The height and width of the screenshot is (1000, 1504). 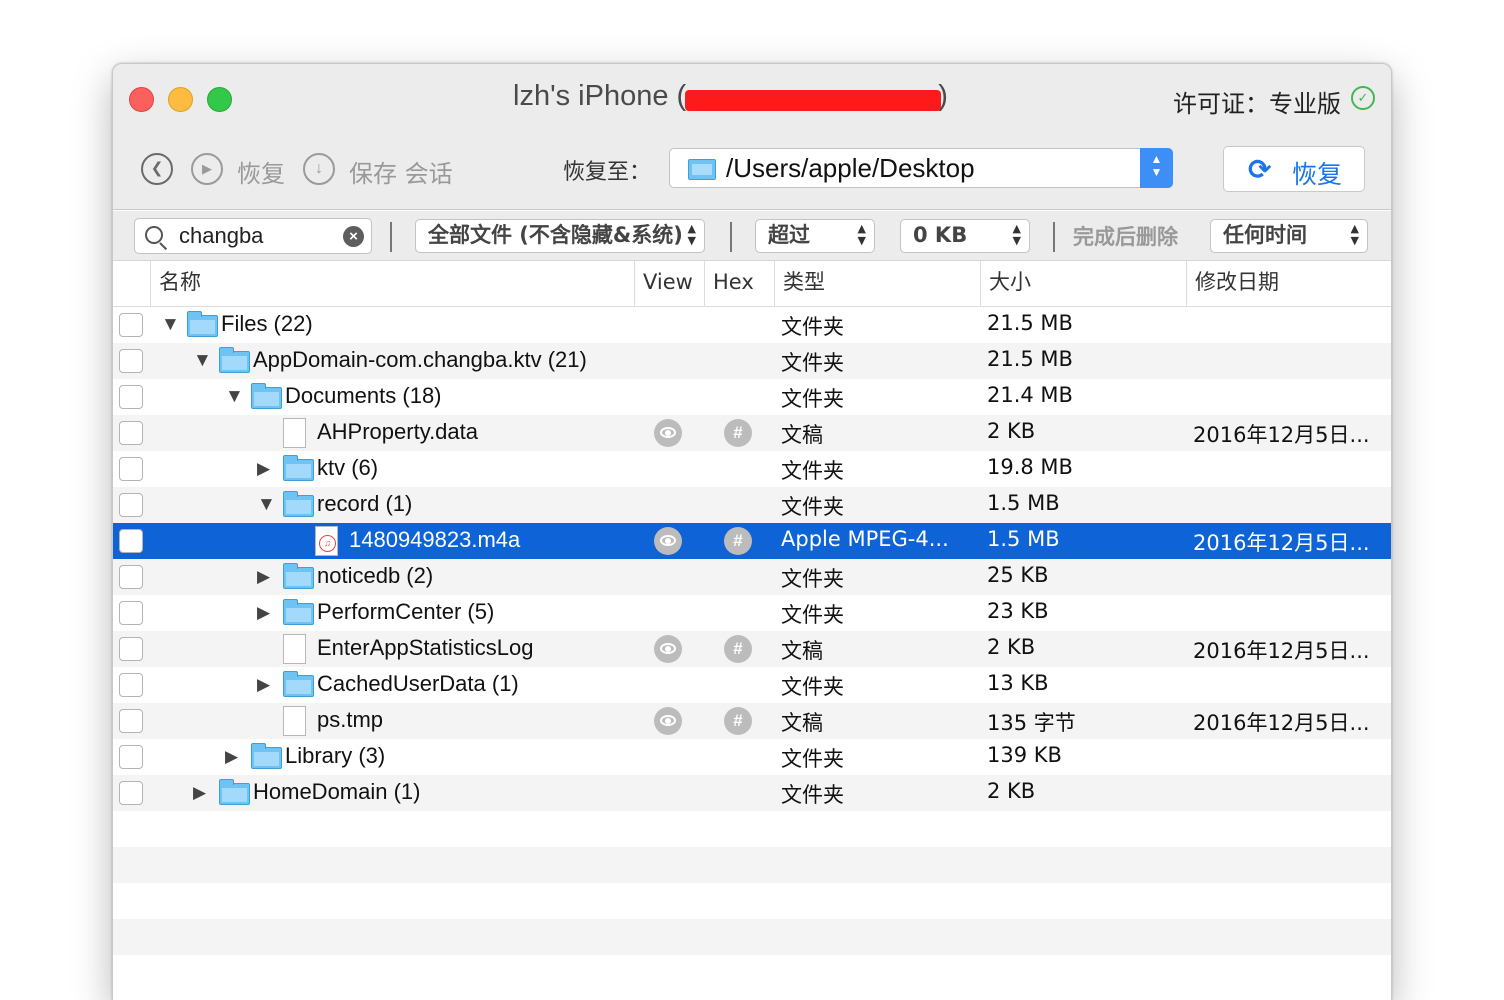 I want to click on restore-button: ⟳ 恢复, so click(x=1294, y=169).